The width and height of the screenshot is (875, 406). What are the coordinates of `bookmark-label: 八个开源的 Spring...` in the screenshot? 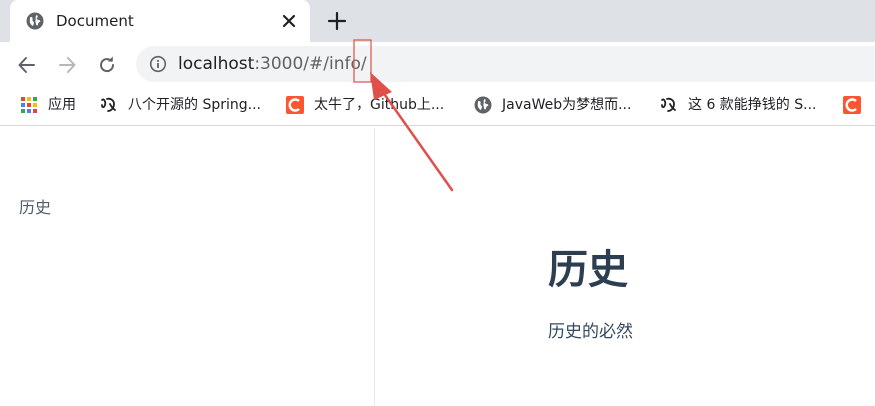 It's located at (194, 105).